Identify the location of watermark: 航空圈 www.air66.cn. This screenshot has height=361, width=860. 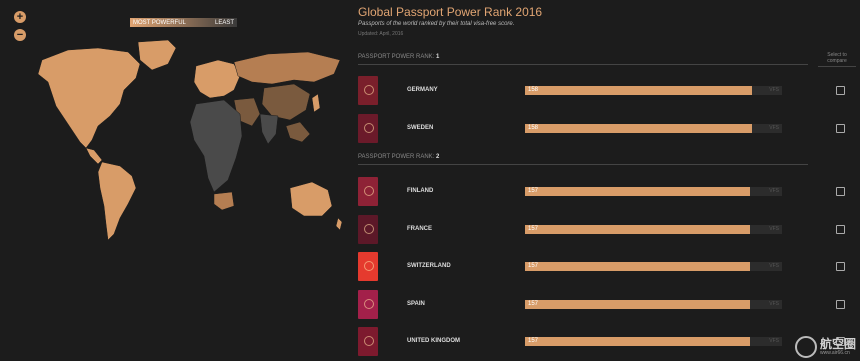
(825, 347).